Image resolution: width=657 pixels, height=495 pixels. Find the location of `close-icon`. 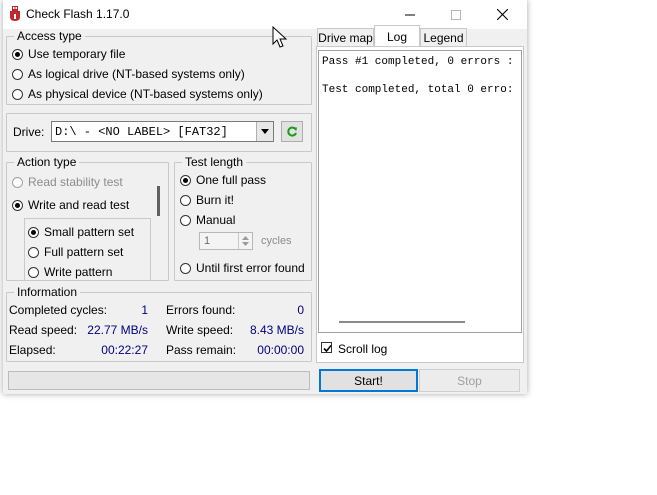

close-icon is located at coordinates (502, 14).